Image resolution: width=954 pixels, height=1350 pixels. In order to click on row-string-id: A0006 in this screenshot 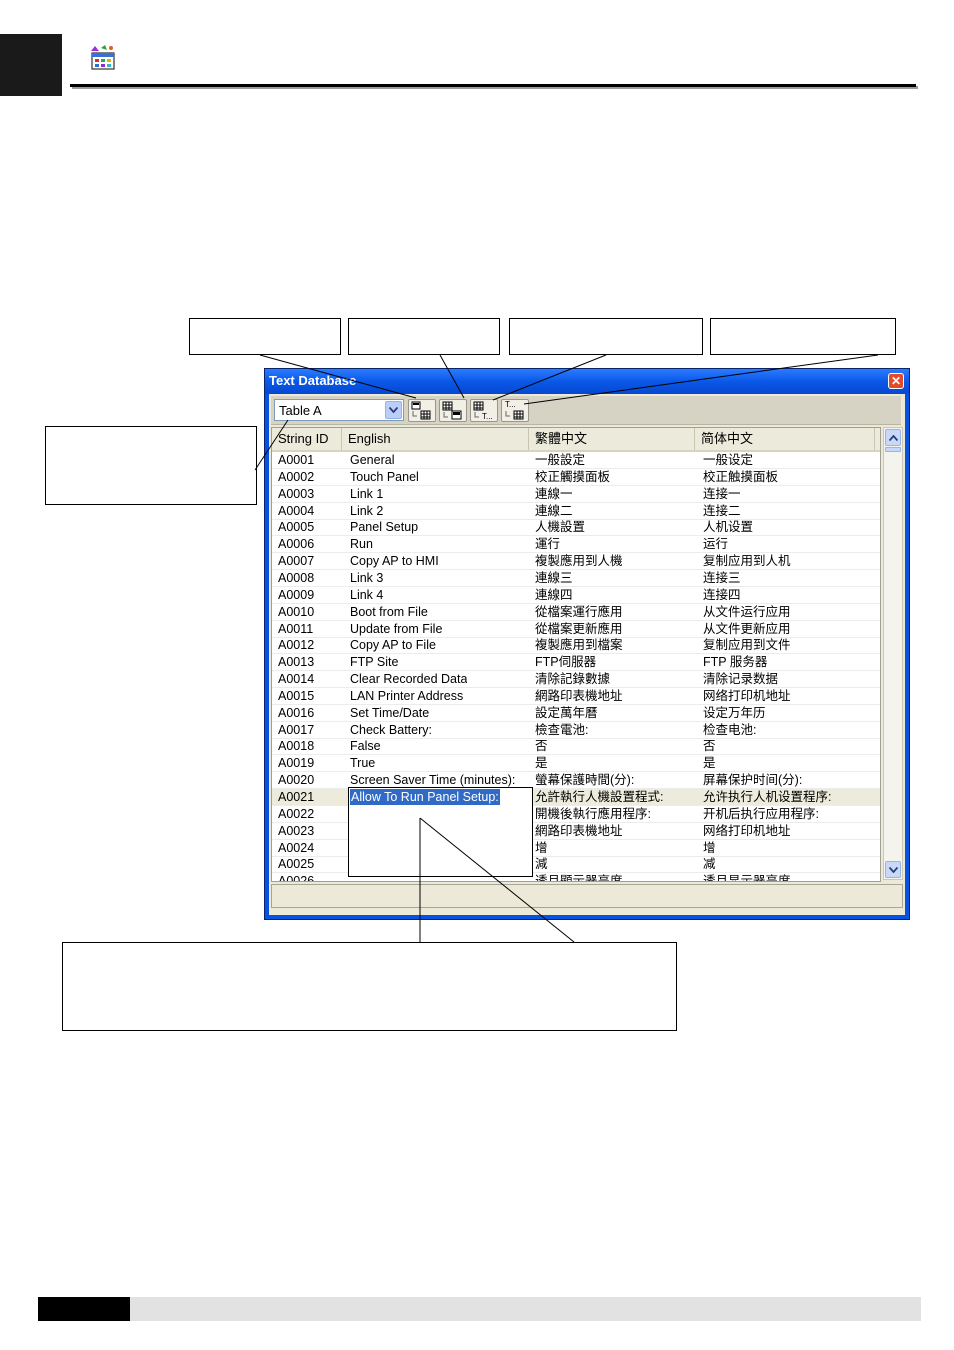, I will do `click(296, 544)`.